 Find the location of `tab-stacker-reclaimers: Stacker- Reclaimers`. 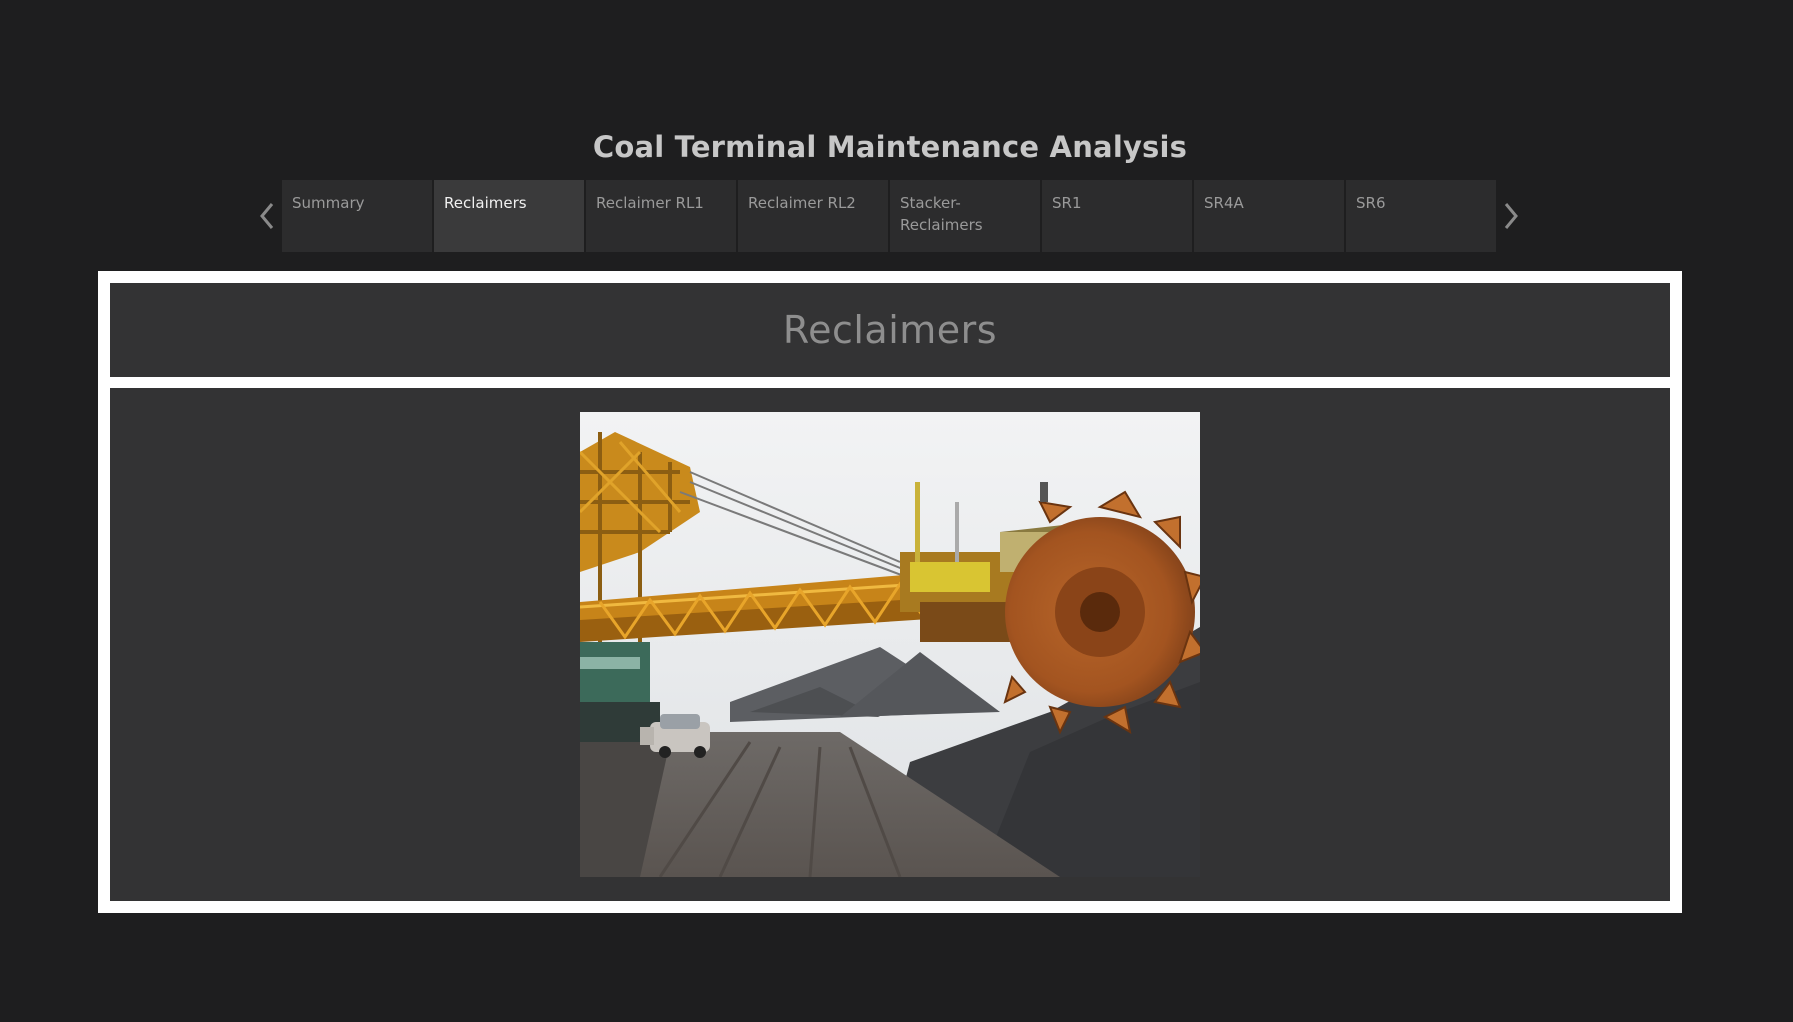

tab-stacker-reclaimers: Stacker- Reclaimers is located at coordinates (965, 216).